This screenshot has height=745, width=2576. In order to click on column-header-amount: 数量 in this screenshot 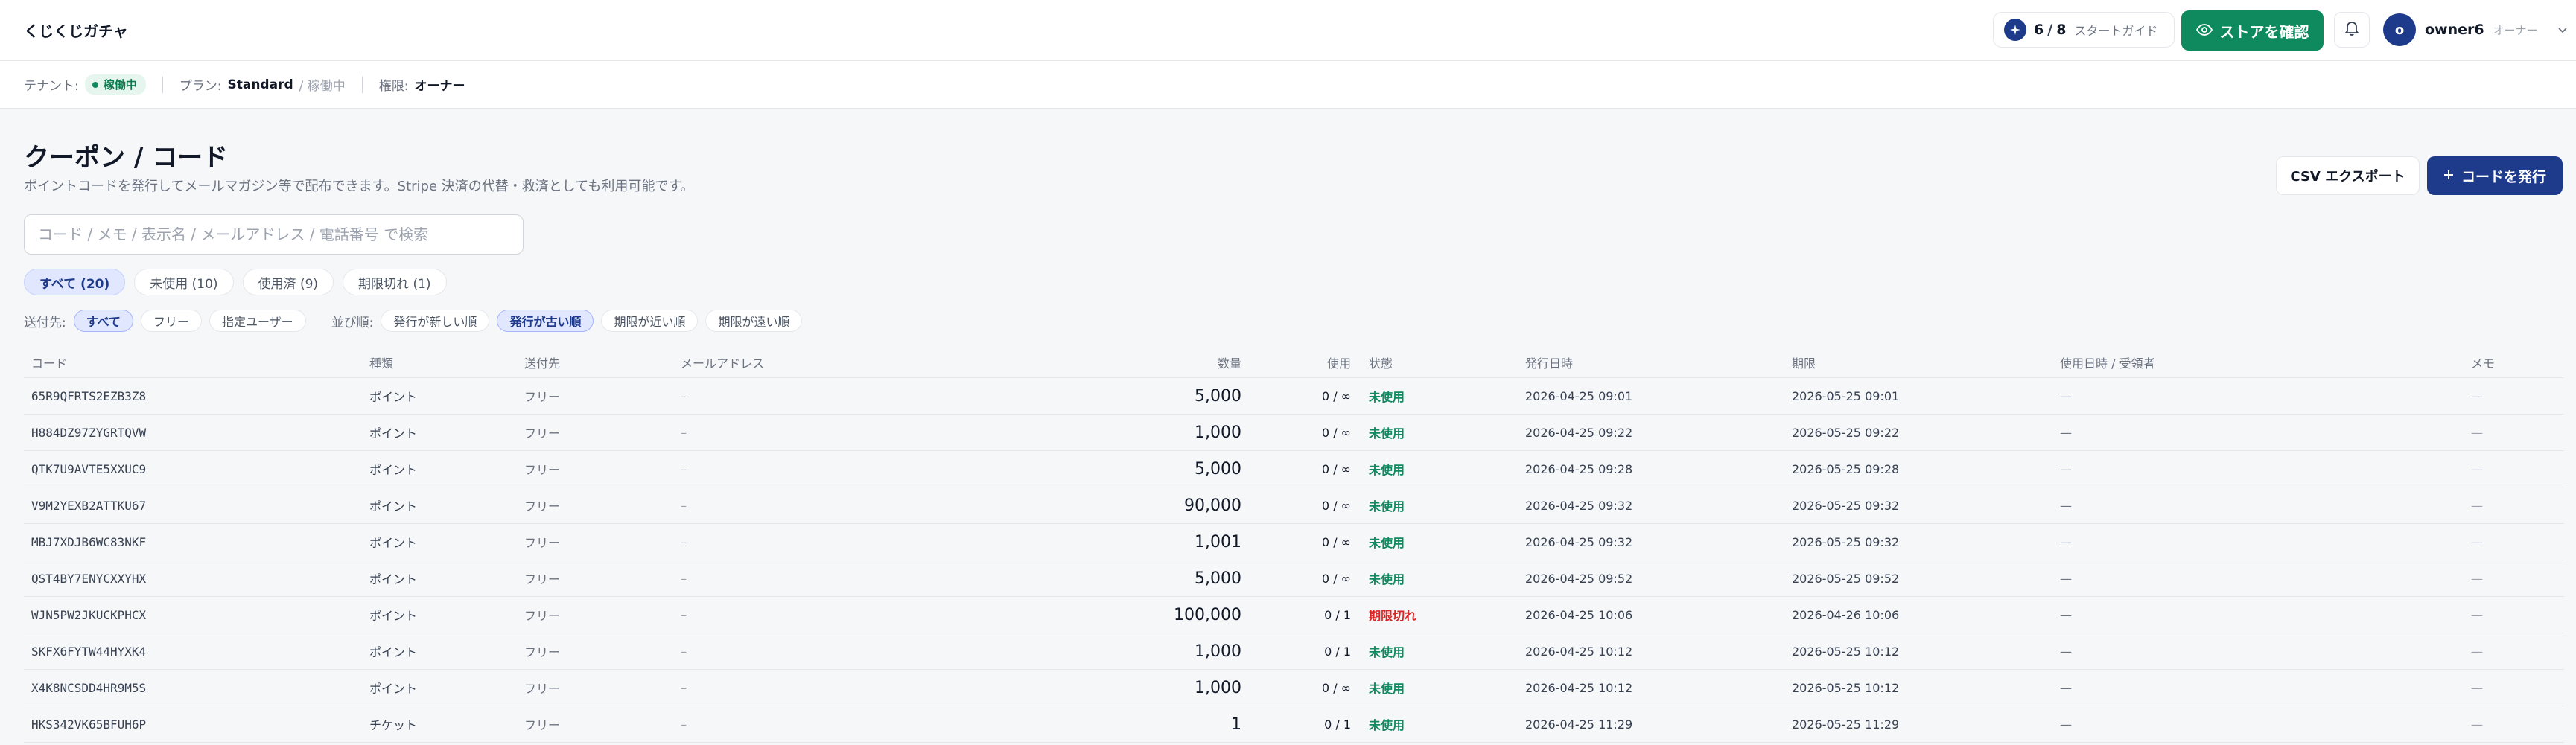, I will do `click(1153, 362)`.